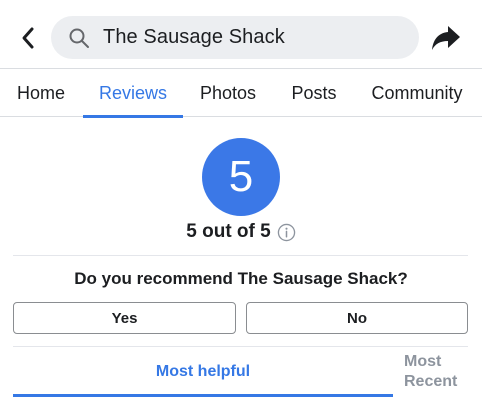 The image size is (482, 400). What do you see at coordinates (41, 93) in the screenshot?
I see `tab-home: Home` at bounding box center [41, 93].